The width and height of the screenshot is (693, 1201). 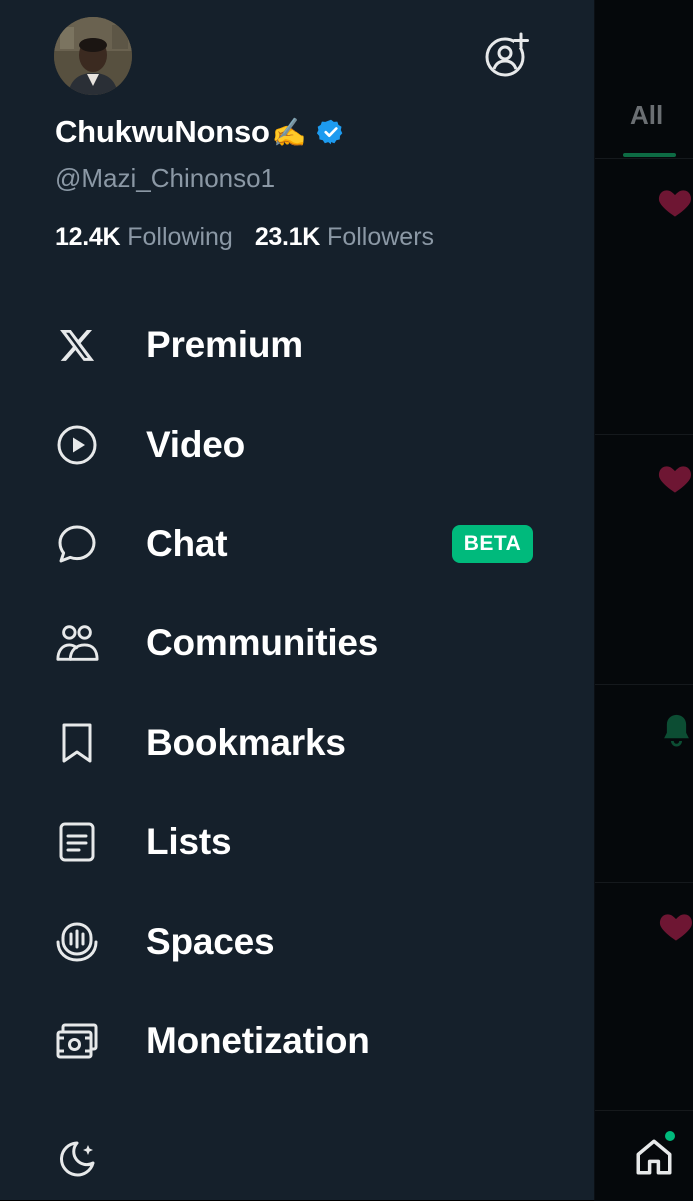 I want to click on menu-label-premium: Premium, so click(x=224, y=344).